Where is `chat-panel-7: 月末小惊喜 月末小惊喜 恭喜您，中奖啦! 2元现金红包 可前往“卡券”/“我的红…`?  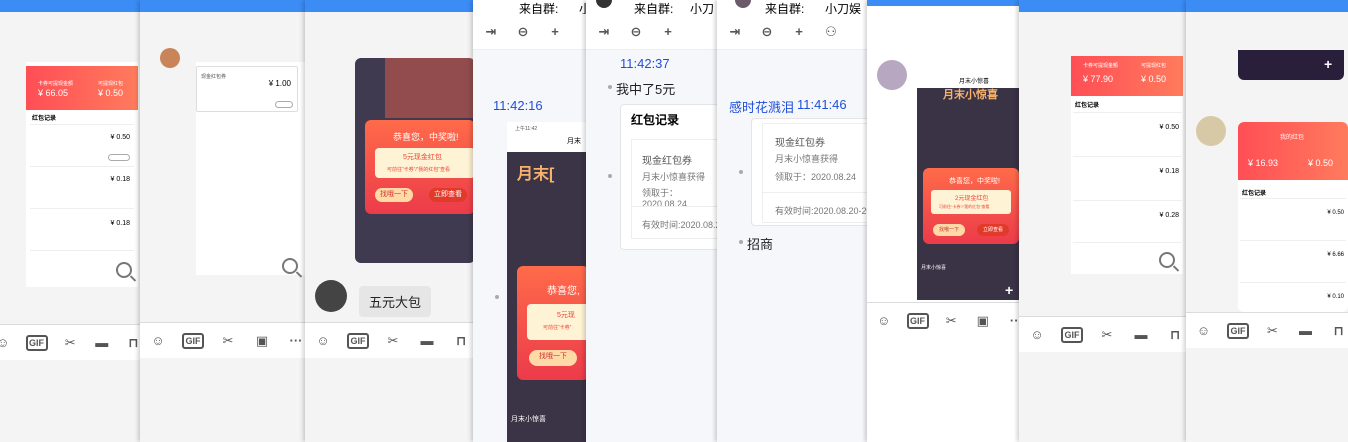 chat-panel-7: 月末小惊喜 月末小惊喜 恭喜您，中奖啦! 2元现金红包 可前往“卡券”/“我的红… is located at coordinates (945, 221).